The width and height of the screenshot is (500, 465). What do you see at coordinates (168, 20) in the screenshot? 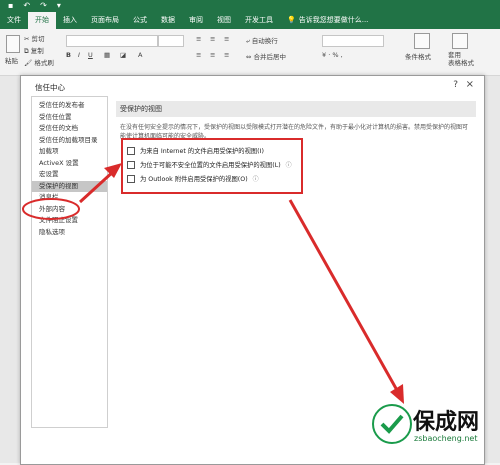
I see `tab-data: 数据` at bounding box center [168, 20].